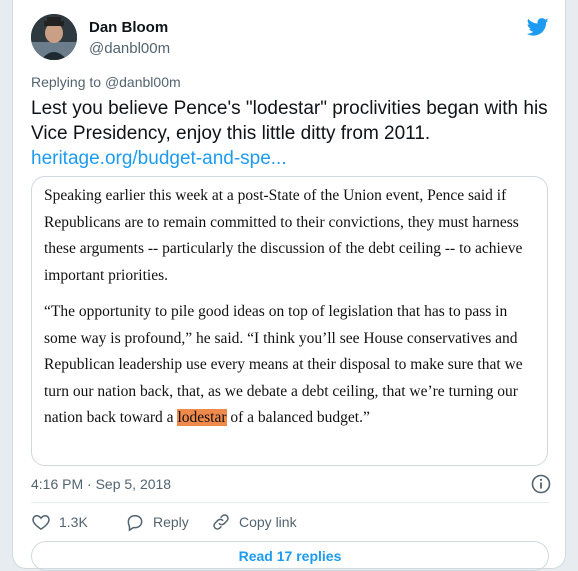  What do you see at coordinates (135, 523) in the screenshot?
I see `reply-icon` at bounding box center [135, 523].